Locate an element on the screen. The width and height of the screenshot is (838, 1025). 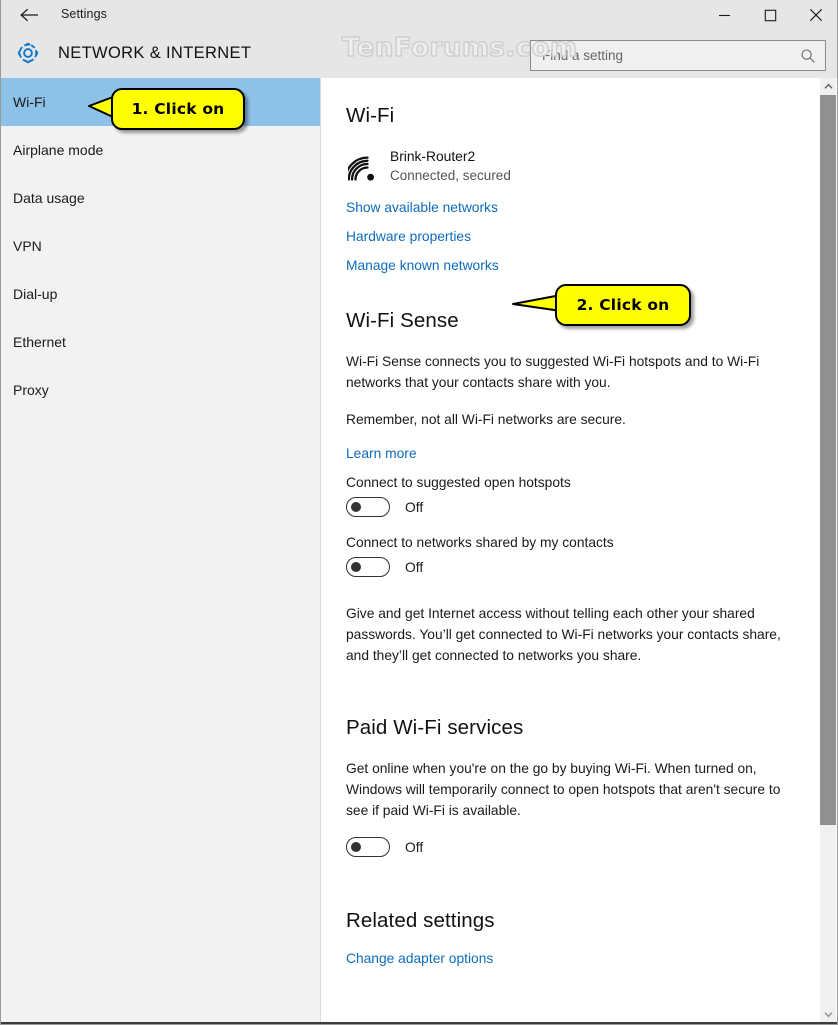
scrollbar-thumb is located at coordinates (828, 460).